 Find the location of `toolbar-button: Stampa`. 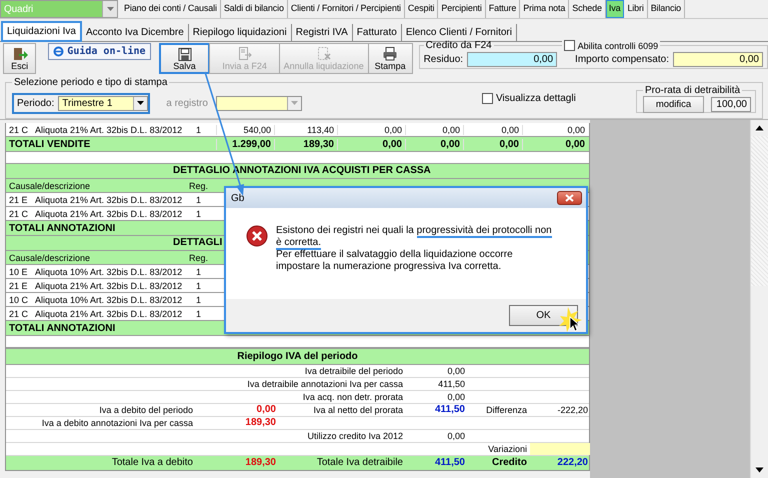

toolbar-button: Stampa is located at coordinates (390, 58).